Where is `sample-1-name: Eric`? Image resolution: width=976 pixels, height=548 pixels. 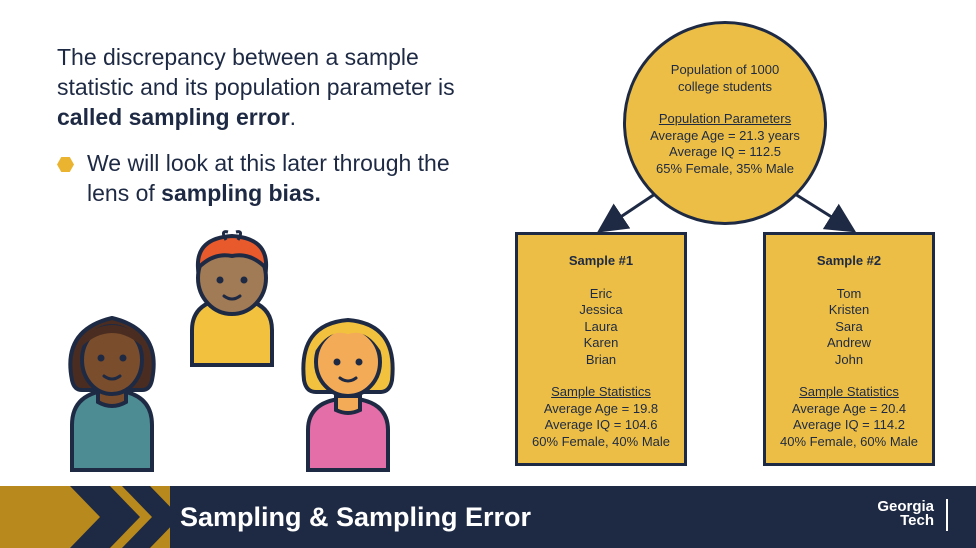
sample-1-name: Eric is located at coordinates (601, 293).